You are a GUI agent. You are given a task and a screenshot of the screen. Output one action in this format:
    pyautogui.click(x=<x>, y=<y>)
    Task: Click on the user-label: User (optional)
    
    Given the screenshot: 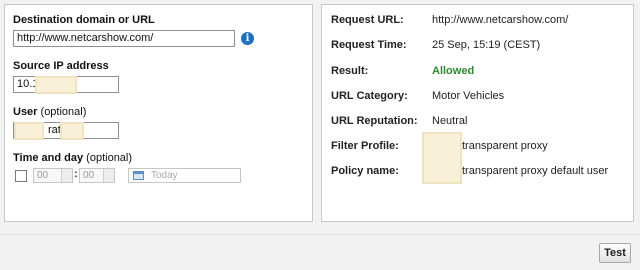 What is the action you would take?
    pyautogui.click(x=50, y=112)
    